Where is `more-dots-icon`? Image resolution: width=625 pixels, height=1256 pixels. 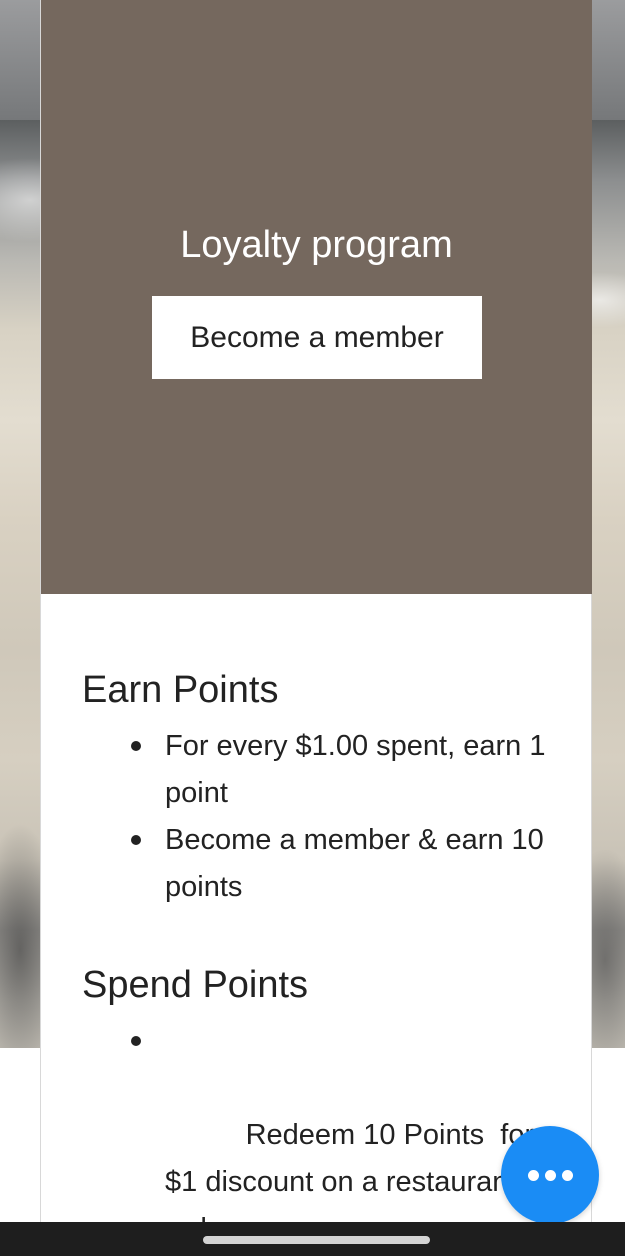 more-dots-icon is located at coordinates (551, 1175).